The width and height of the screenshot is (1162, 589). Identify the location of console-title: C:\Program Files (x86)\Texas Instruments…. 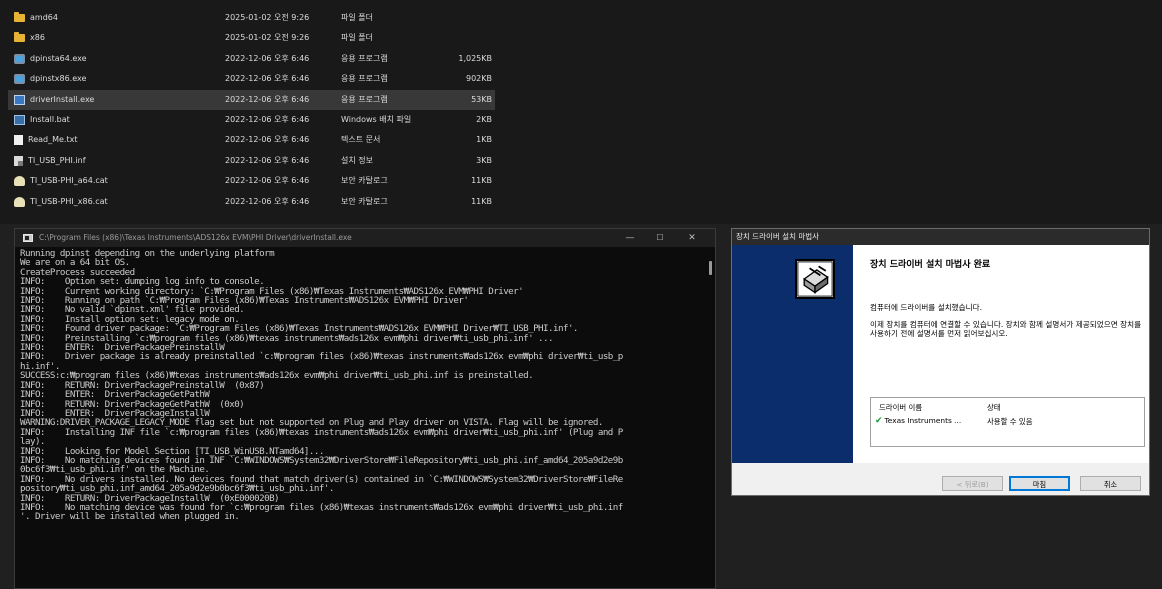
(195, 237).